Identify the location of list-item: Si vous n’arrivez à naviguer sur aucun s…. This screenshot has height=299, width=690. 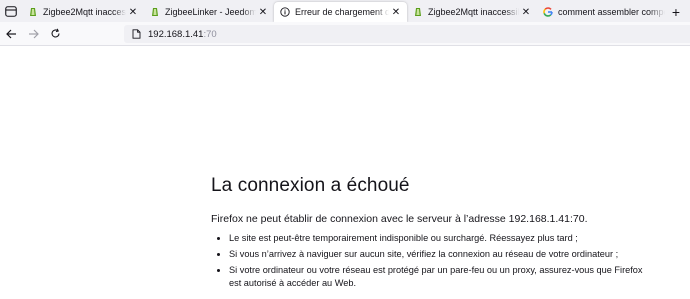
(440, 254).